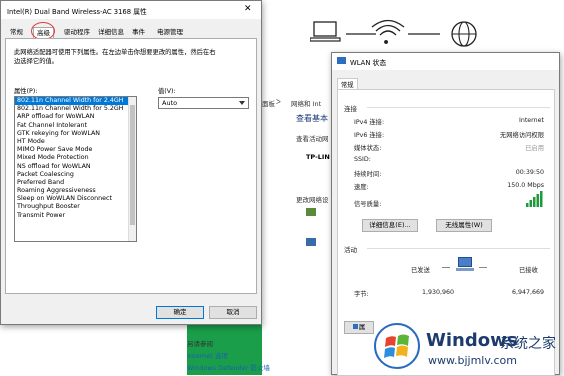  I want to click on breadcrumb-network: 网络和 Int, so click(306, 103).